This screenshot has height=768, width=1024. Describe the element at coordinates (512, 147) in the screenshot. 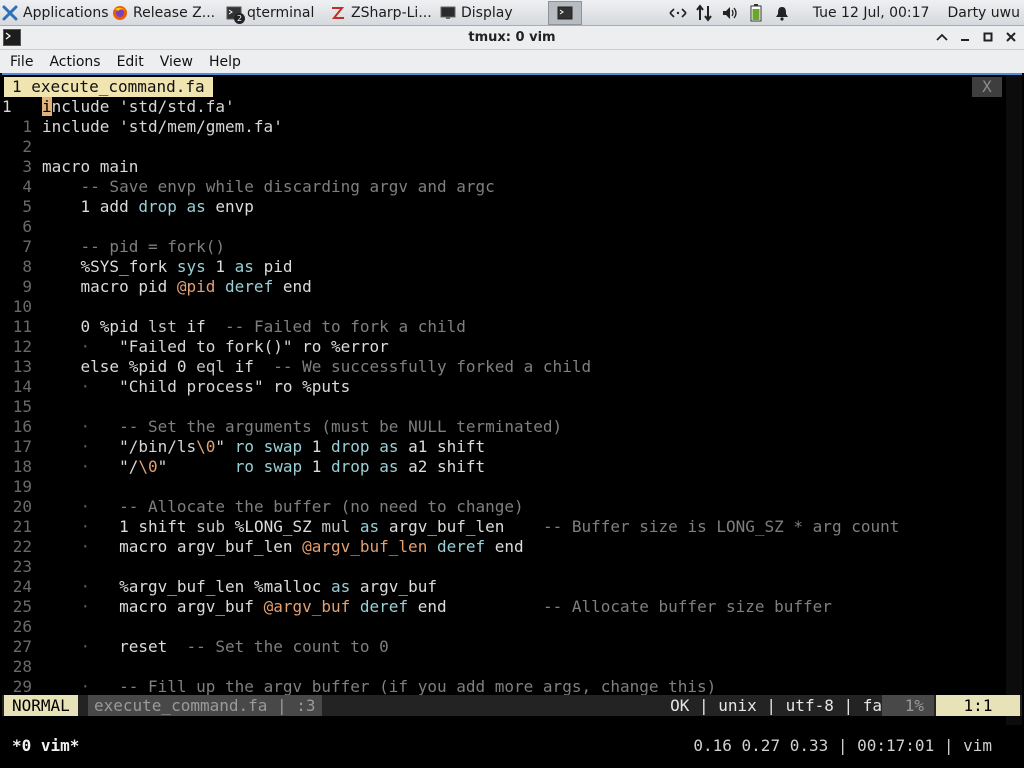

I see `code-line: 2` at that location.